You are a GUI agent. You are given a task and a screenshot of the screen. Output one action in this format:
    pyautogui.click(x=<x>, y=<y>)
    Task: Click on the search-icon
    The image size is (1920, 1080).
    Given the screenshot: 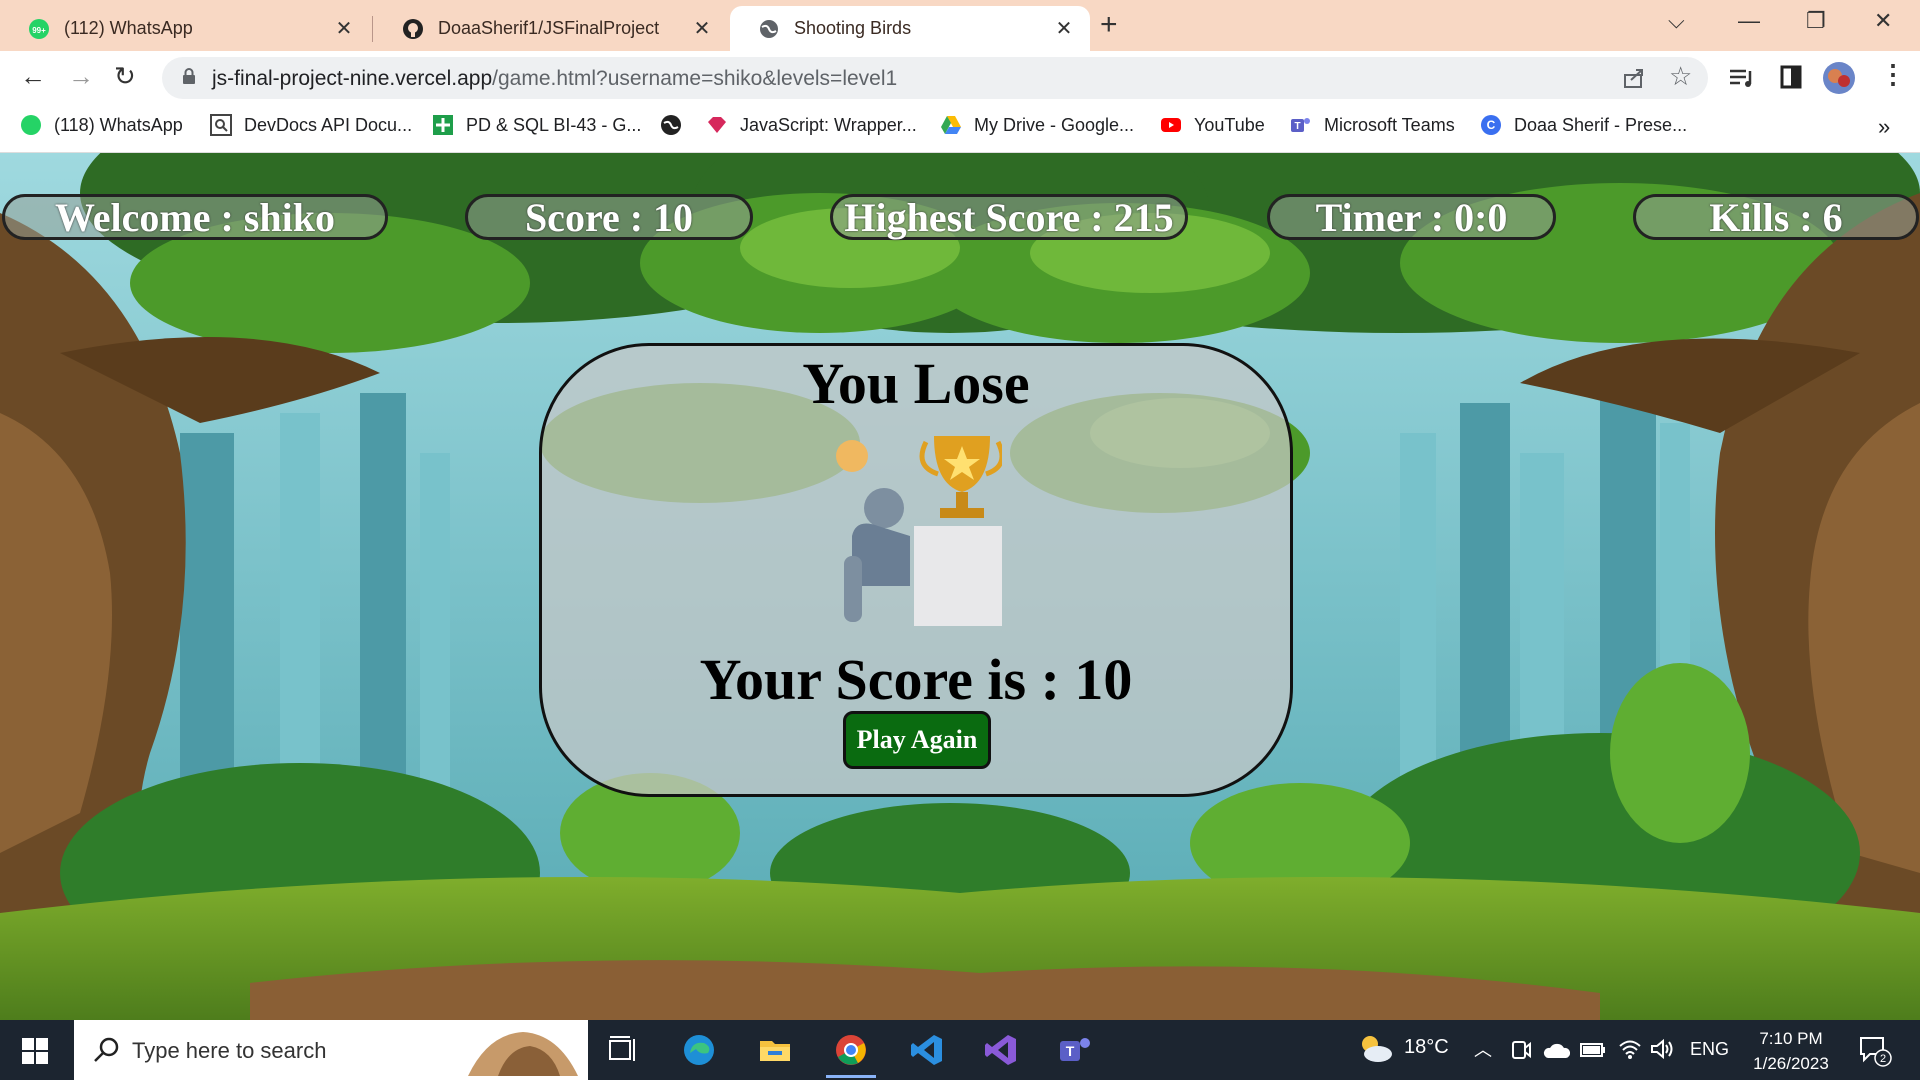 What is the action you would take?
    pyautogui.click(x=106, y=1049)
    